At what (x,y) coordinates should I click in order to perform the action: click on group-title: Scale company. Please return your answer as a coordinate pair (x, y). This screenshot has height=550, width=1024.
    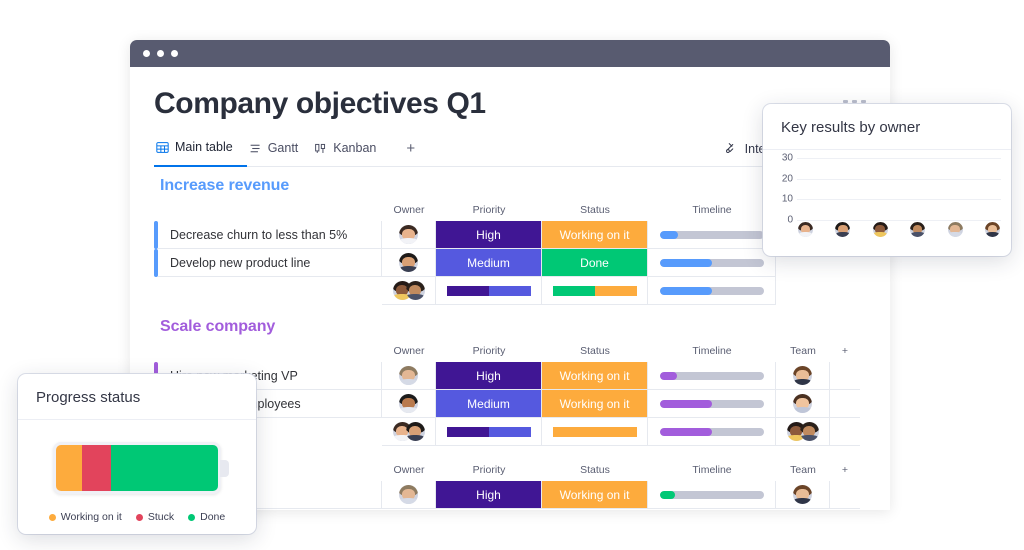
    Looking at the image, I should click on (513, 327).